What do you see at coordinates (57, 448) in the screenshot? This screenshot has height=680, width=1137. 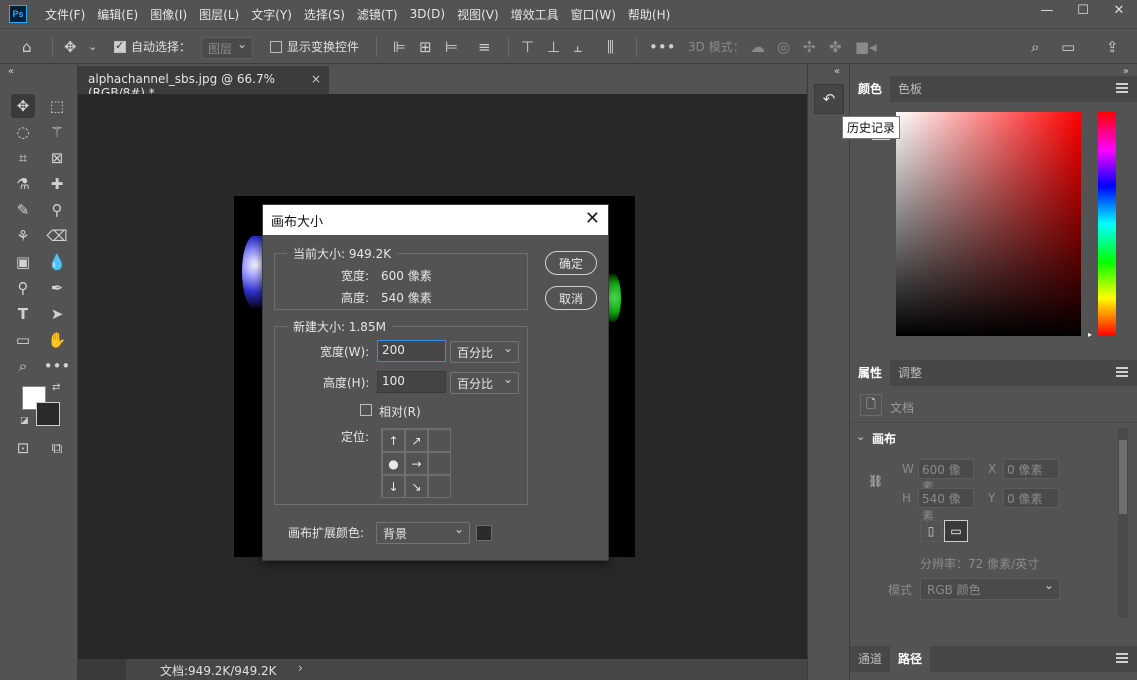 I see `screen-mode-icon: ⧉` at bounding box center [57, 448].